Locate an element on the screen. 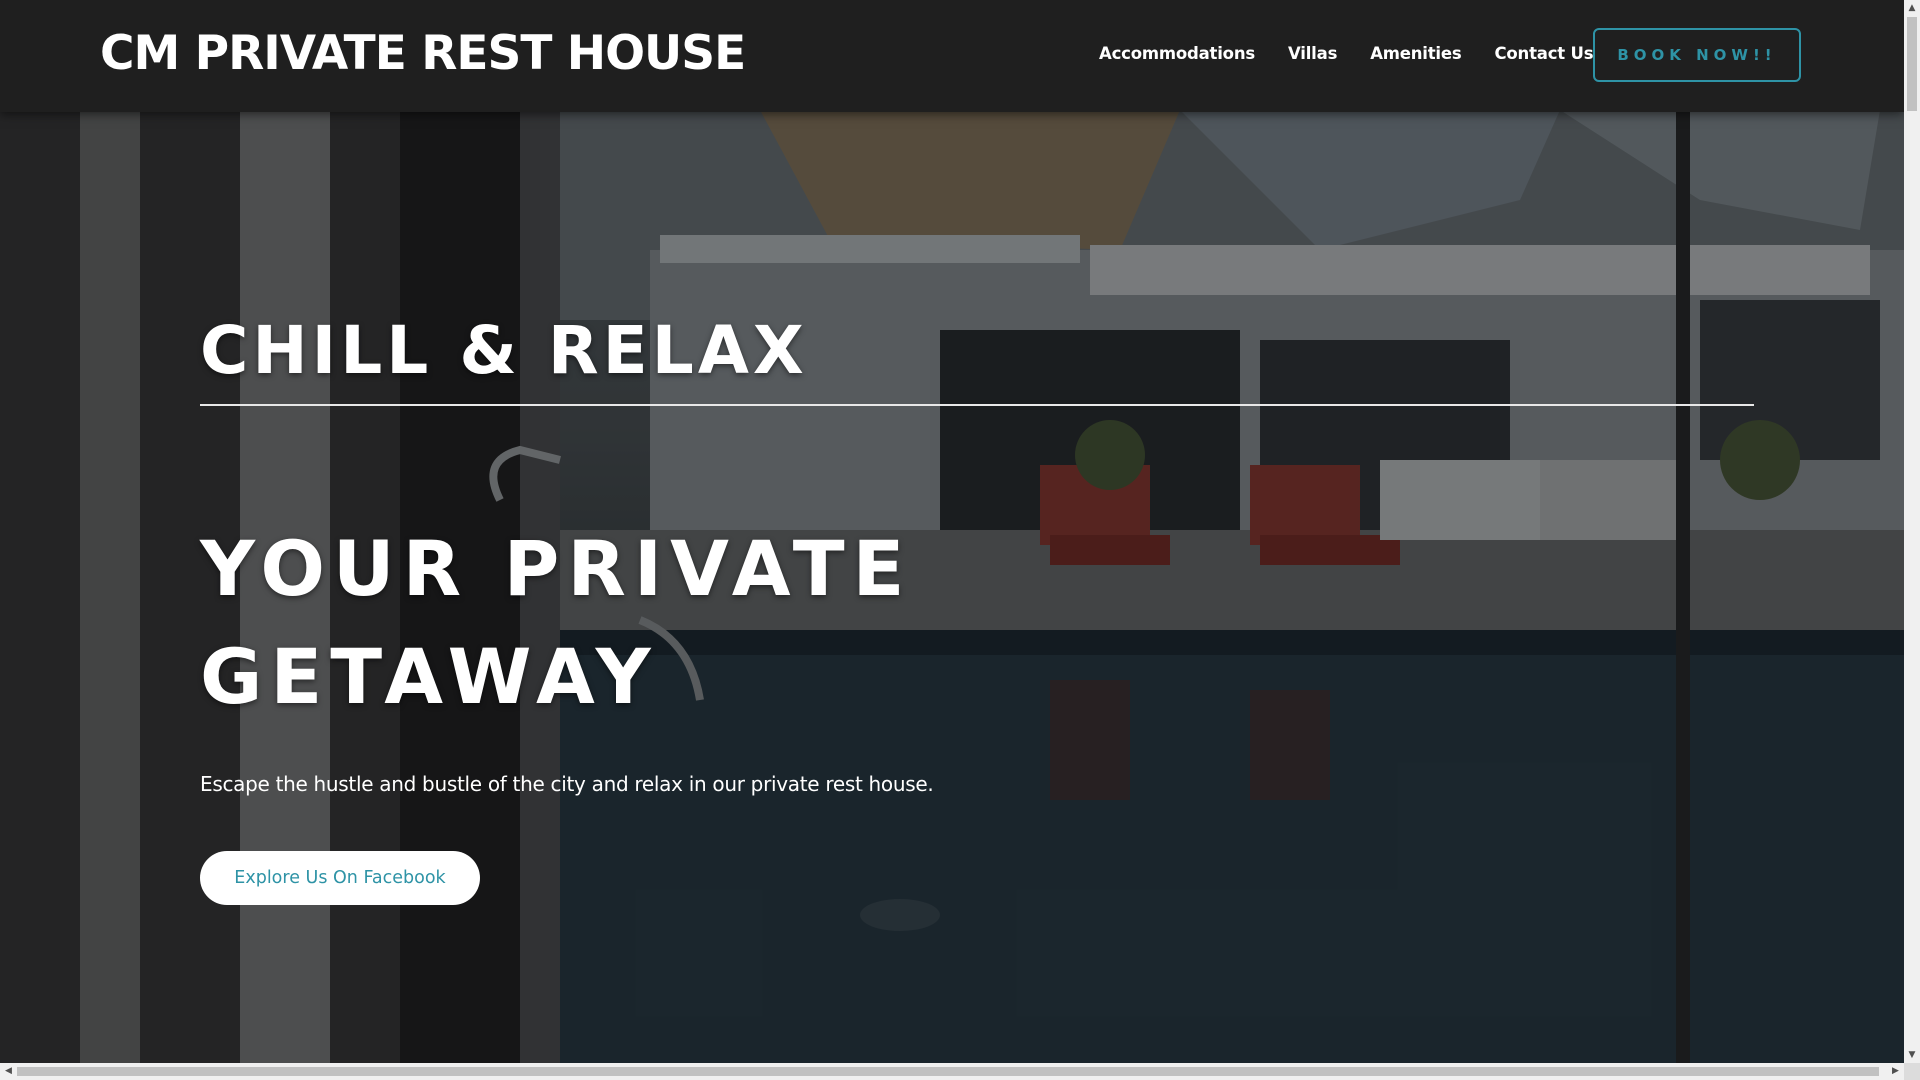 The width and height of the screenshot is (1920, 1080). explore-facebook-button: Explore Us On Facebook is located at coordinates (340, 878).